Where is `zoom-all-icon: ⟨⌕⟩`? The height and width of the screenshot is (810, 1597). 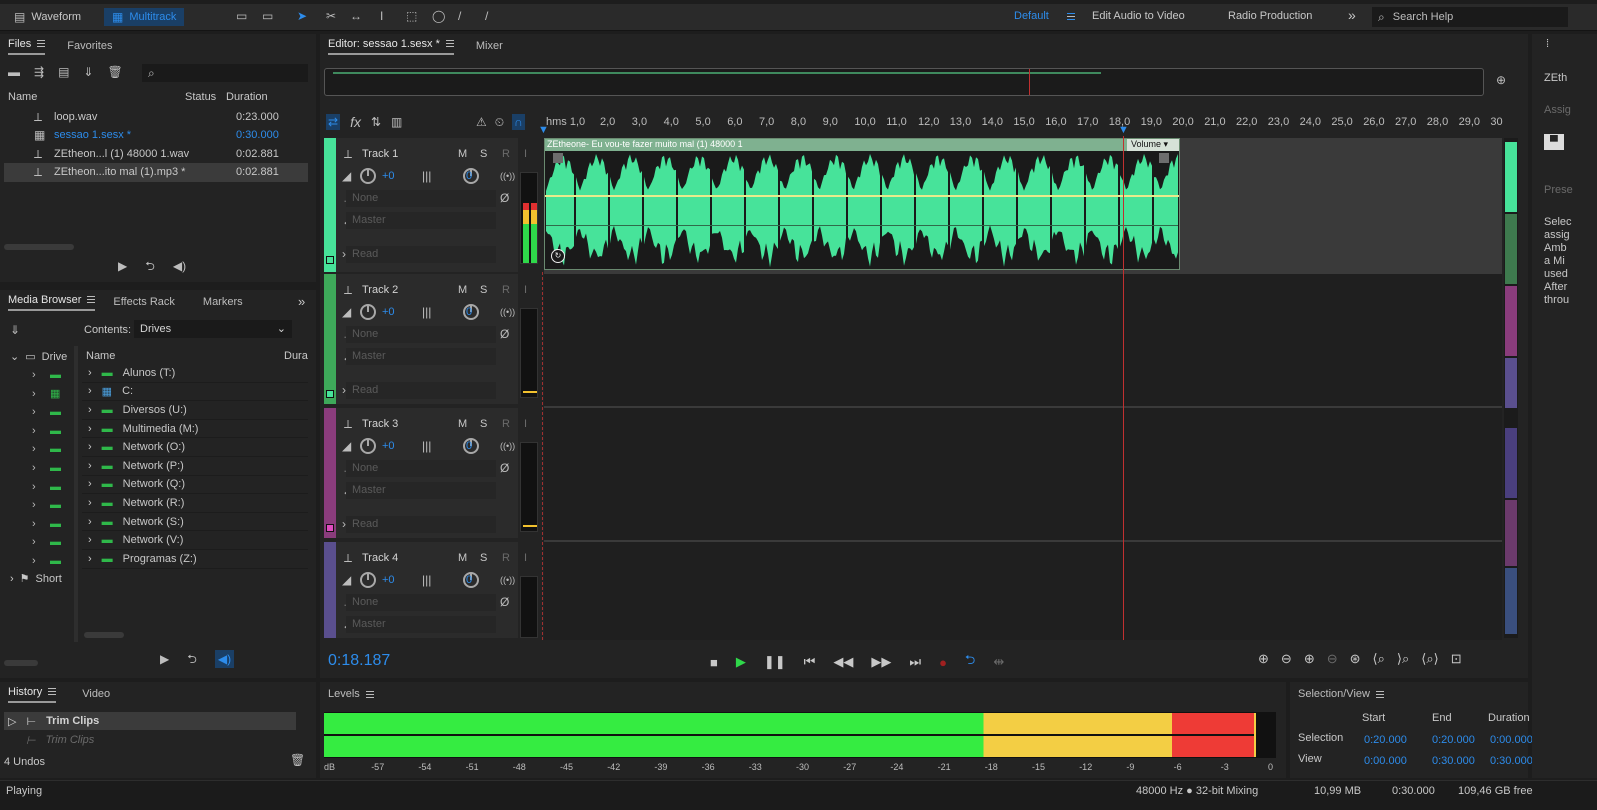
zoom-all-icon: ⟨⌕⟩ is located at coordinates (1429, 659).